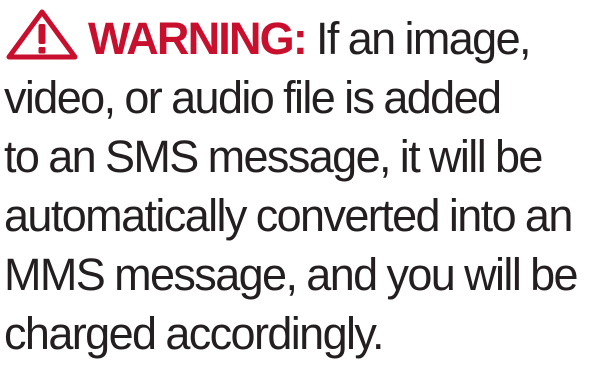 The image size is (590, 365). I want to click on warning-label: WARNING:, so click(198, 38).